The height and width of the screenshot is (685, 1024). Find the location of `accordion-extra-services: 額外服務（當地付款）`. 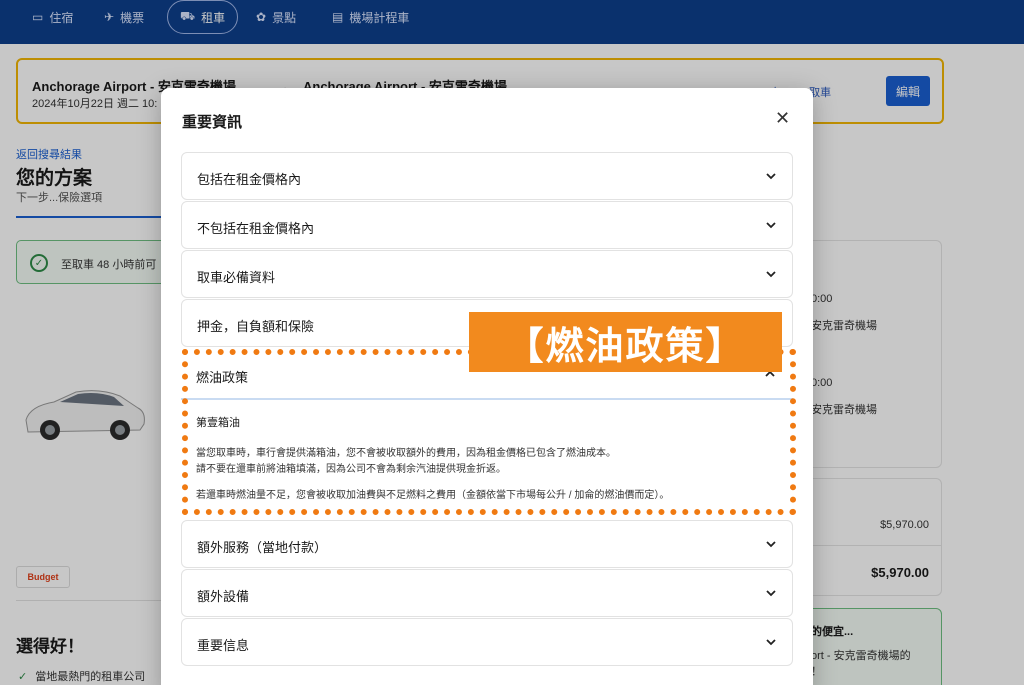

accordion-extra-services: 額外服務（當地付款） is located at coordinates (487, 544).